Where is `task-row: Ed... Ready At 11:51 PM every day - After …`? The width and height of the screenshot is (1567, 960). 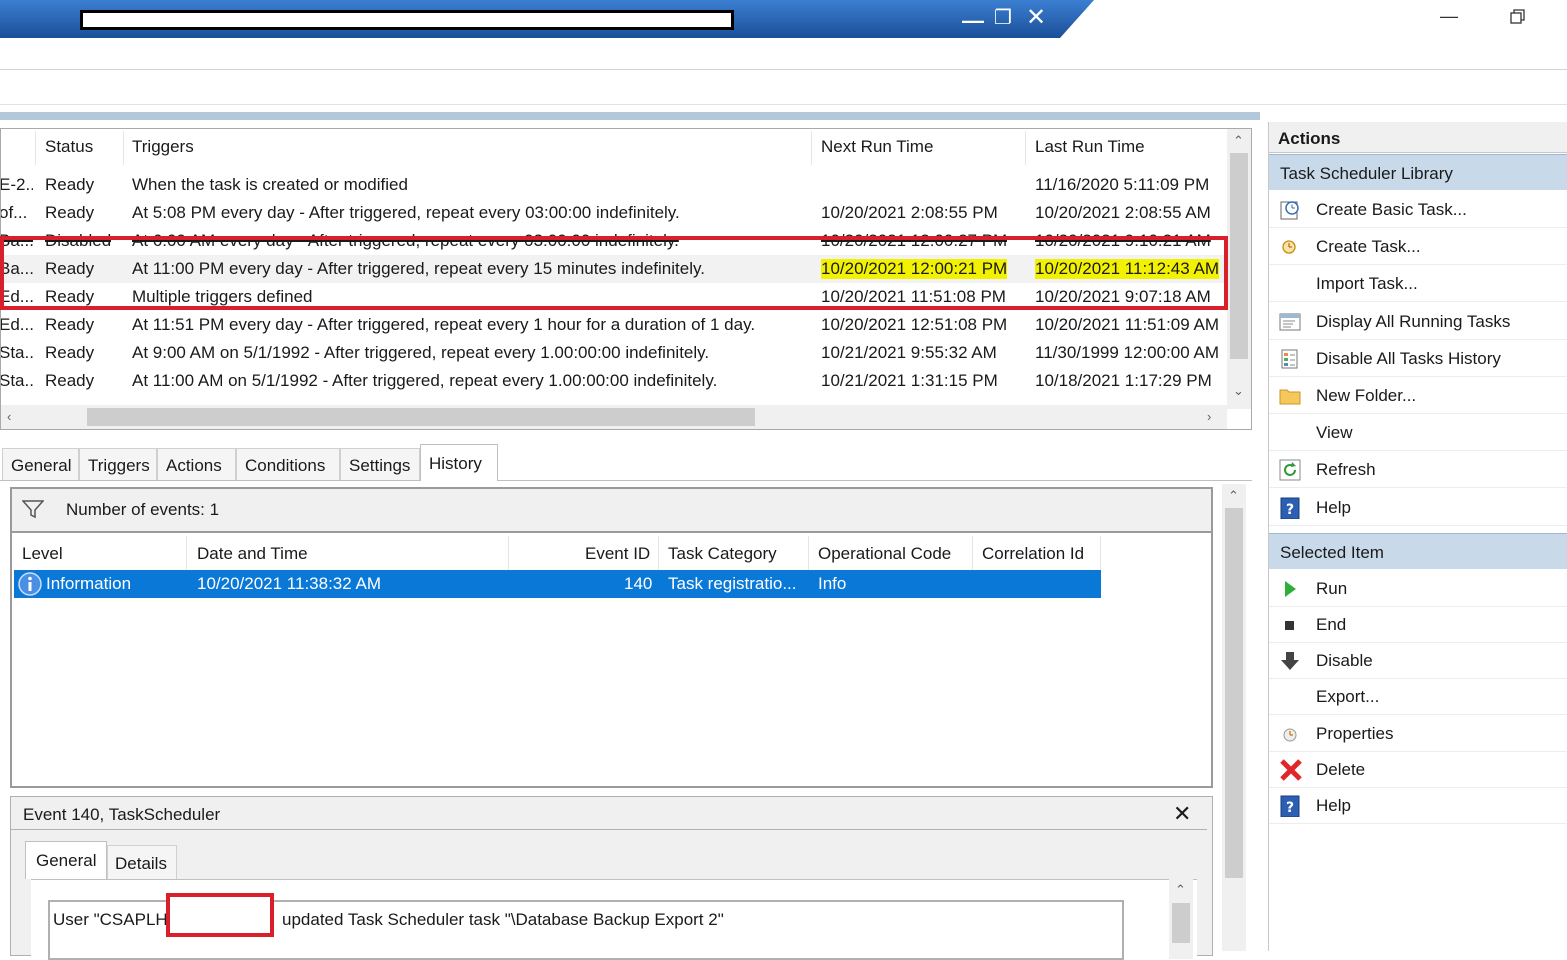
task-row: Ed... Ready At 11:51 PM every day - After … is located at coordinates (614, 325).